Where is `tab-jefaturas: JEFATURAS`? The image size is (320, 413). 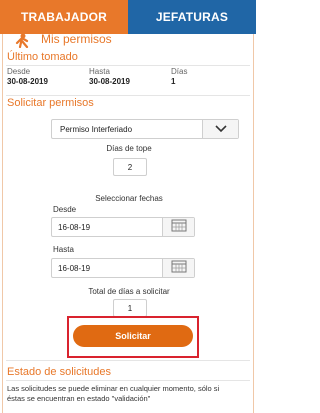 tab-jefaturas: JEFATURAS is located at coordinates (192, 17).